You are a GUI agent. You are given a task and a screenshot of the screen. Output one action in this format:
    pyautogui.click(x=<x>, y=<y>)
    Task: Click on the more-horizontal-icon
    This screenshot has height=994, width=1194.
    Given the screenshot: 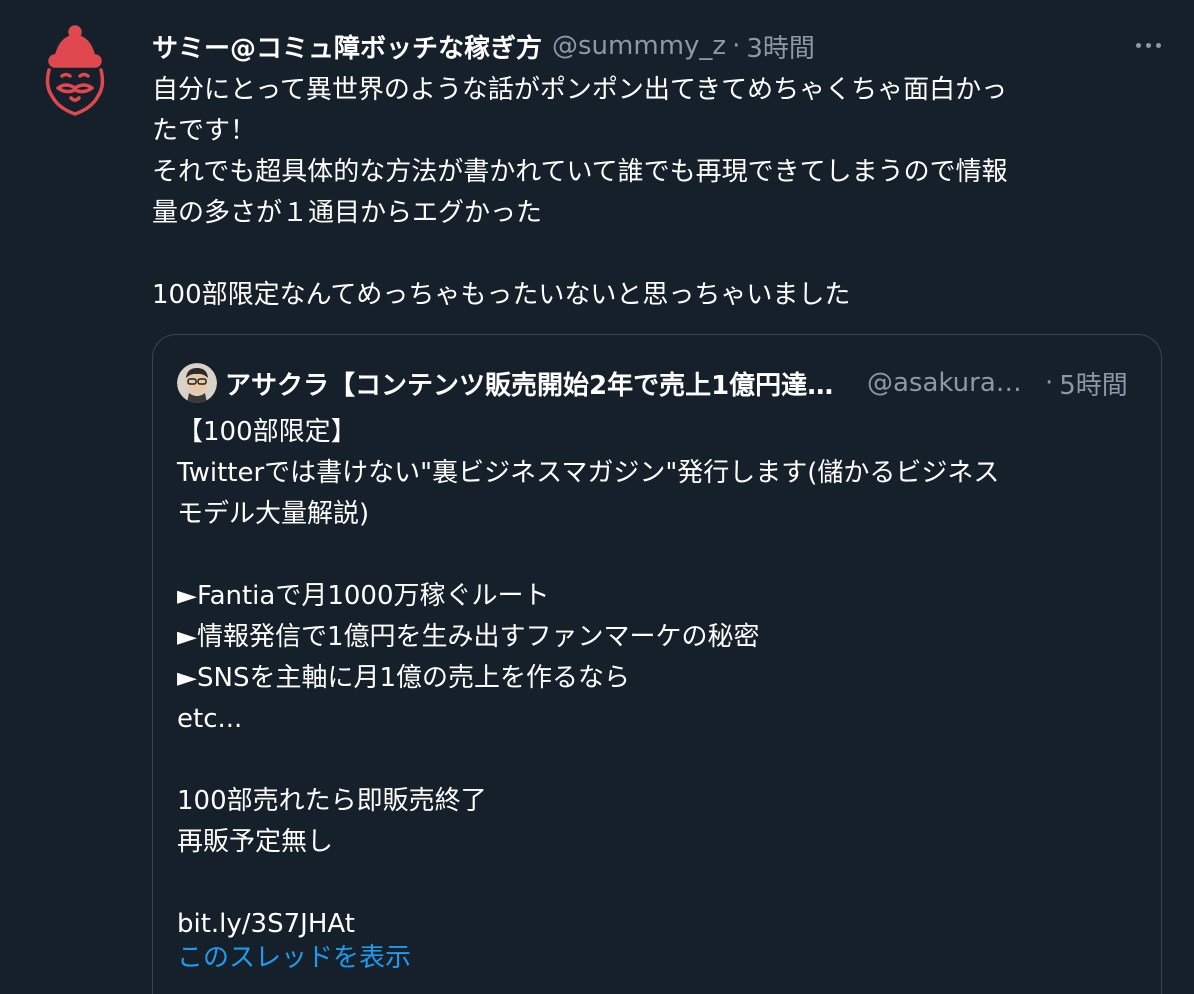 What is the action you would take?
    pyautogui.click(x=1148, y=45)
    